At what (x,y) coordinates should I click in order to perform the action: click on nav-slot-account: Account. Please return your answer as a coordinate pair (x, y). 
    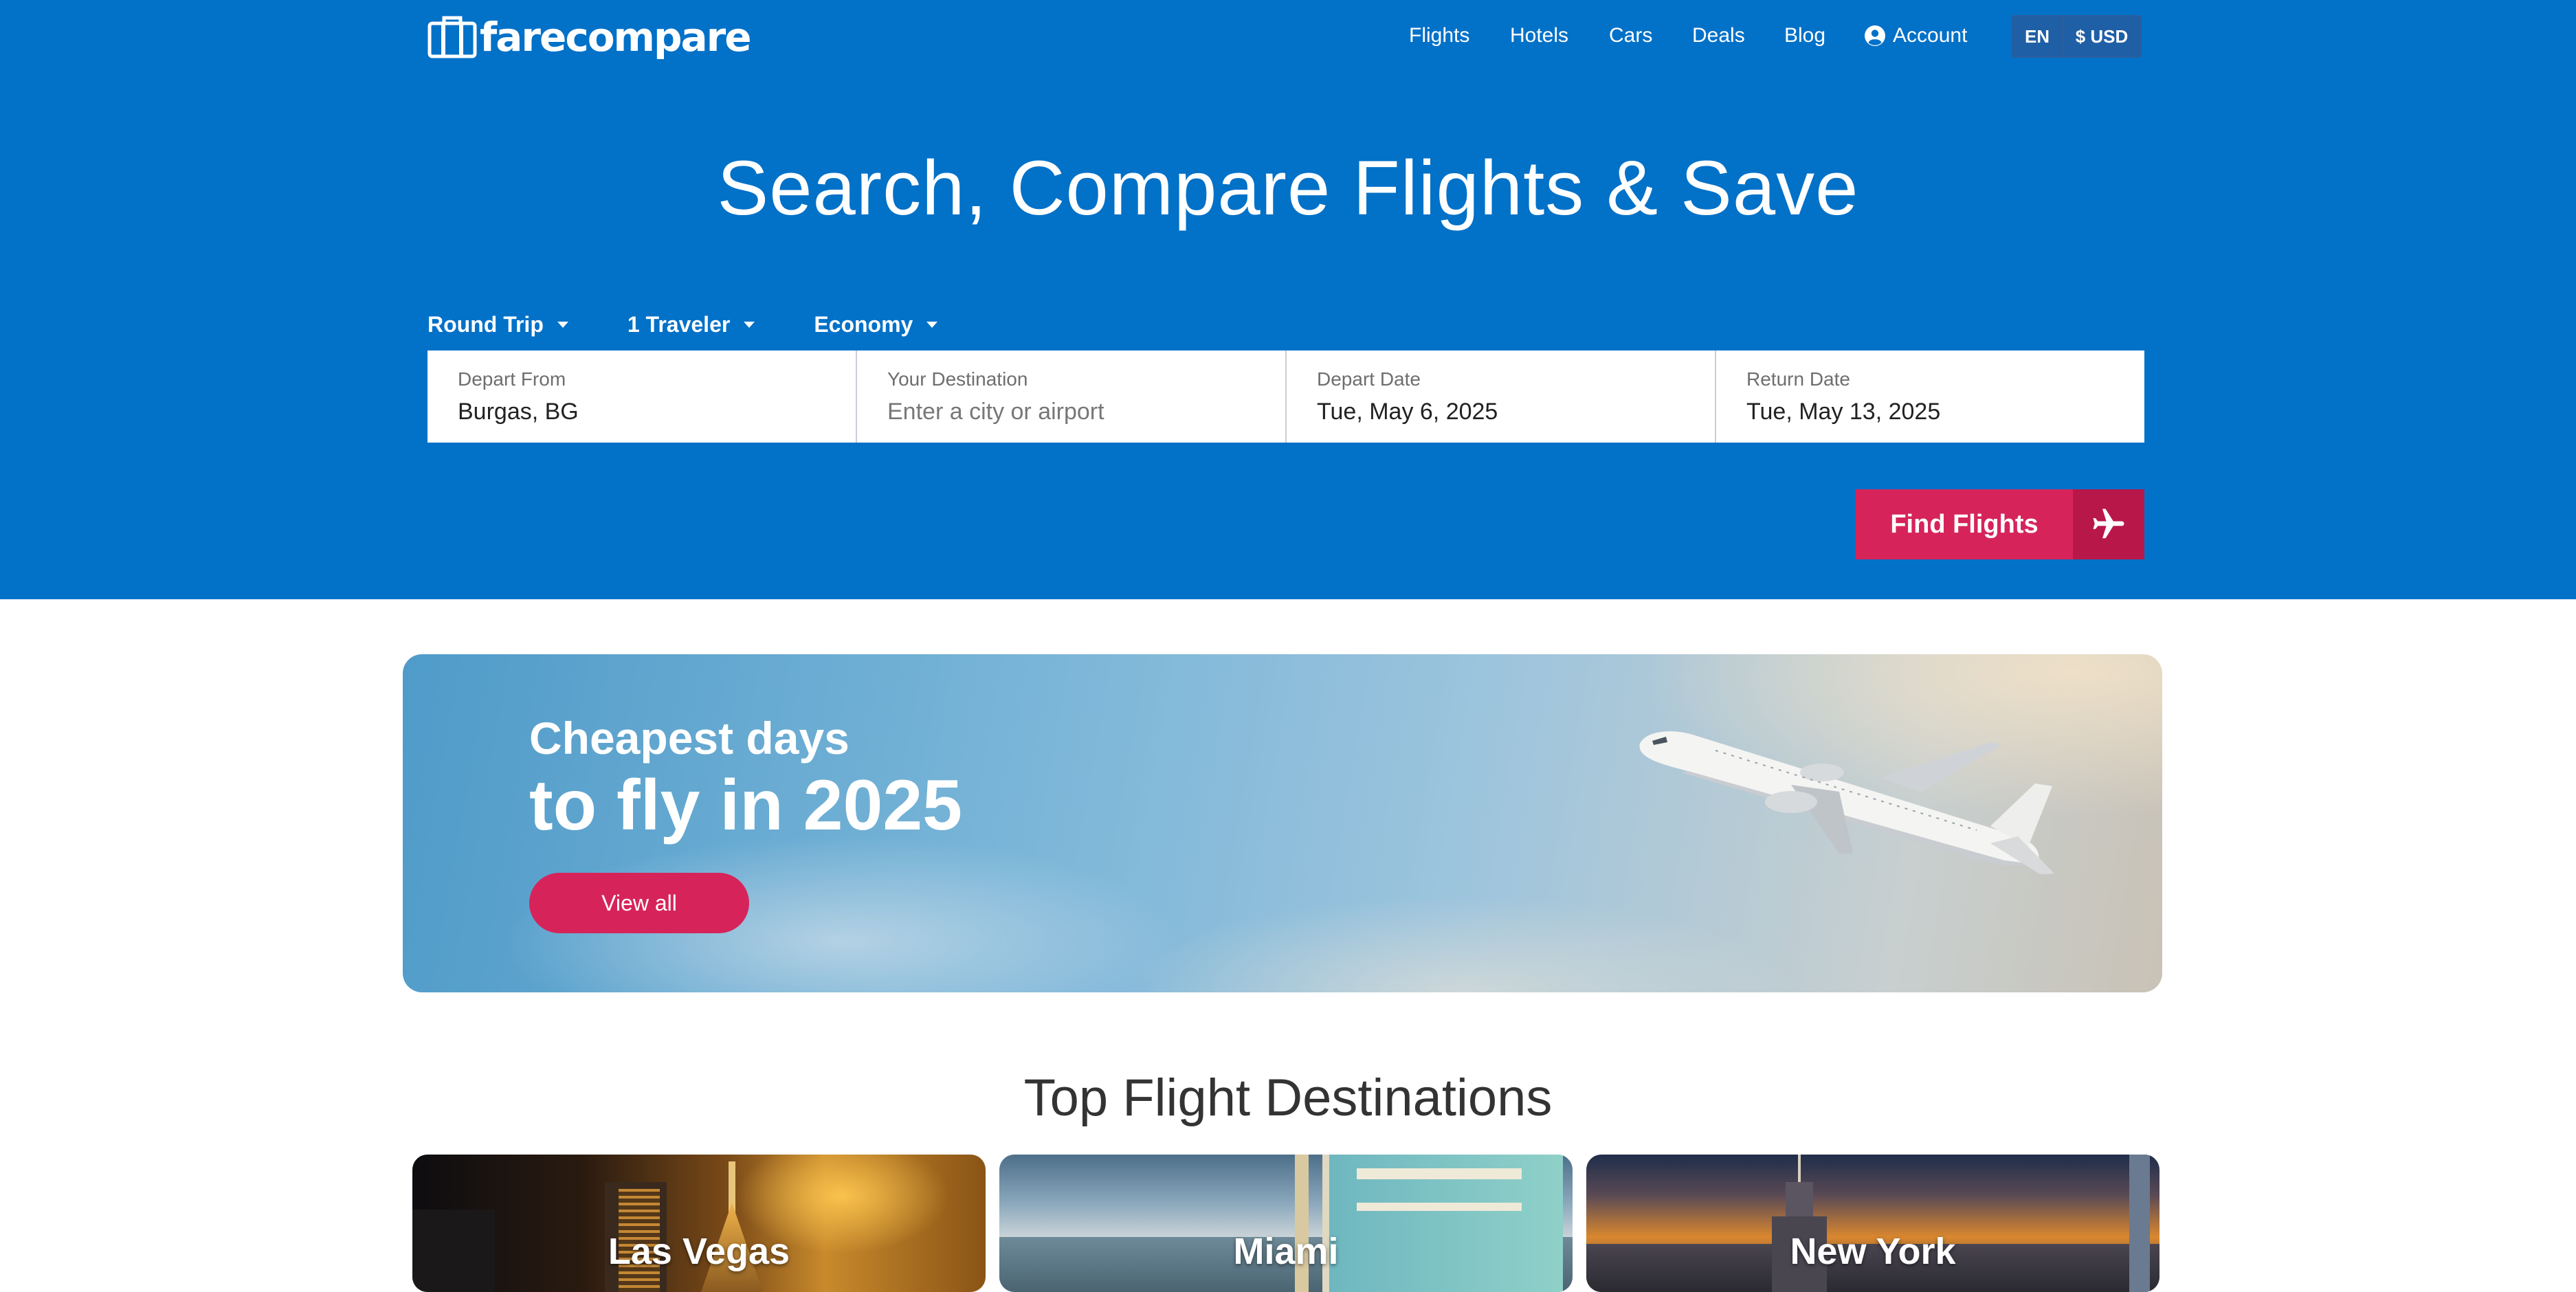
    Looking at the image, I should click on (1915, 35).